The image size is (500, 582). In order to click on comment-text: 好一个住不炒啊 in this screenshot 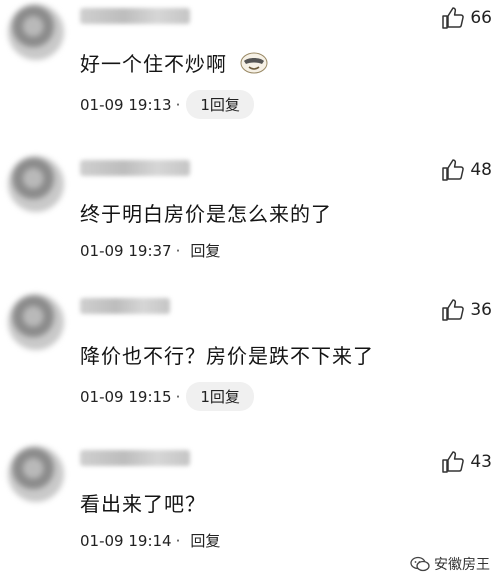, I will do `click(174, 62)`.